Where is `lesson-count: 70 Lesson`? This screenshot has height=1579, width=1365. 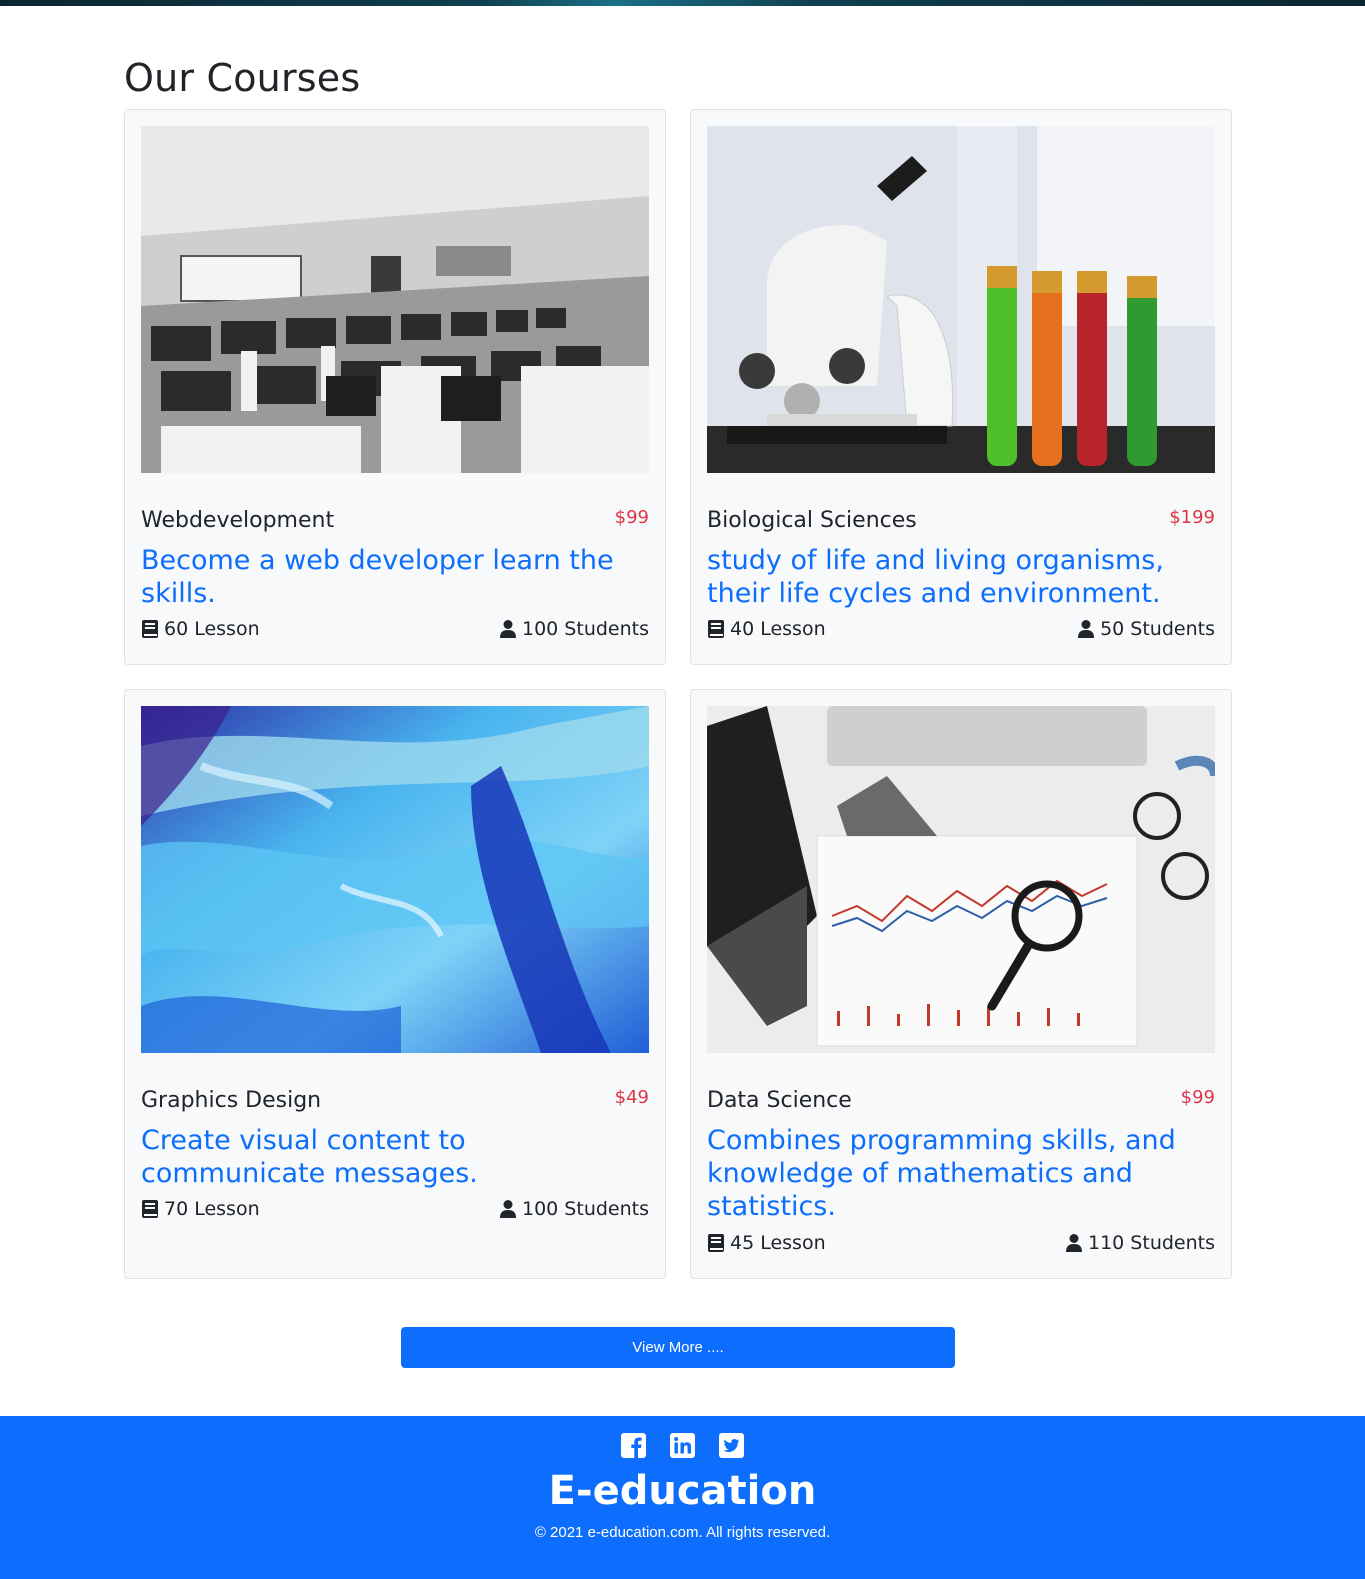
lesson-count: 70 Lesson is located at coordinates (200, 1209).